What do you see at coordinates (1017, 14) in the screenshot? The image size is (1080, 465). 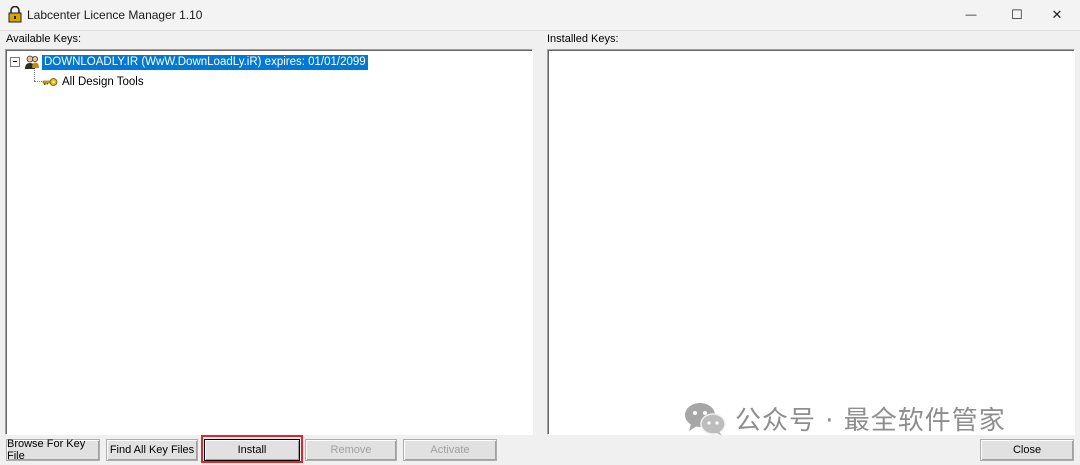 I see `maximize-icon: ☐` at bounding box center [1017, 14].